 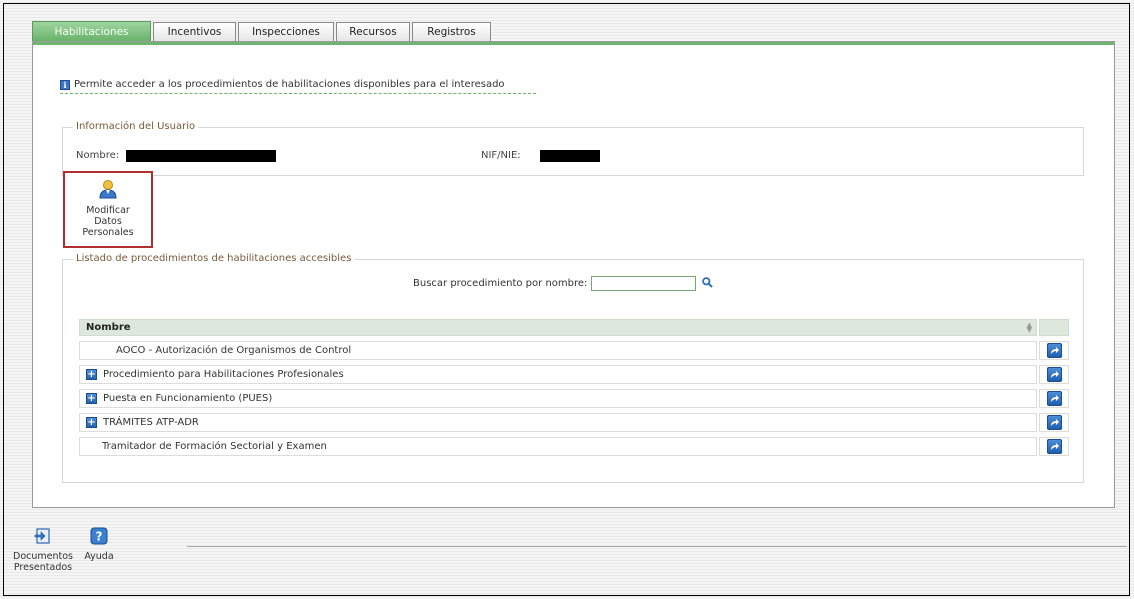 What do you see at coordinates (99, 556) in the screenshot?
I see `help-label: Ayuda` at bounding box center [99, 556].